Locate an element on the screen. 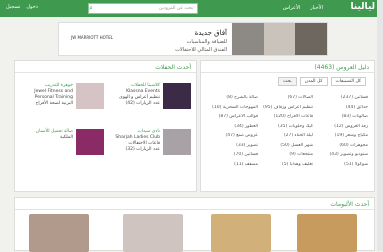 This screenshot has width=383, height=252. category-link: فساتين (237) is located at coordinates (342, 97).